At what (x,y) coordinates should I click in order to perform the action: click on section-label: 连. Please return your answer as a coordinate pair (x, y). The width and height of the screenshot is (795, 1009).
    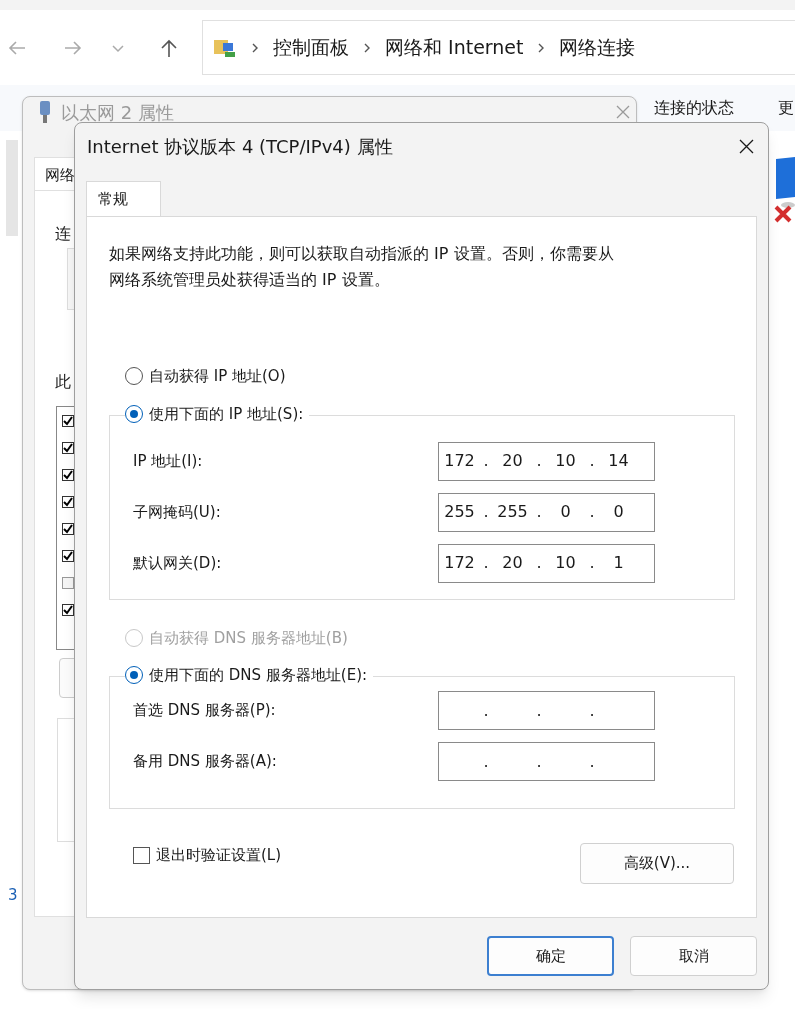
    Looking at the image, I should click on (63, 234).